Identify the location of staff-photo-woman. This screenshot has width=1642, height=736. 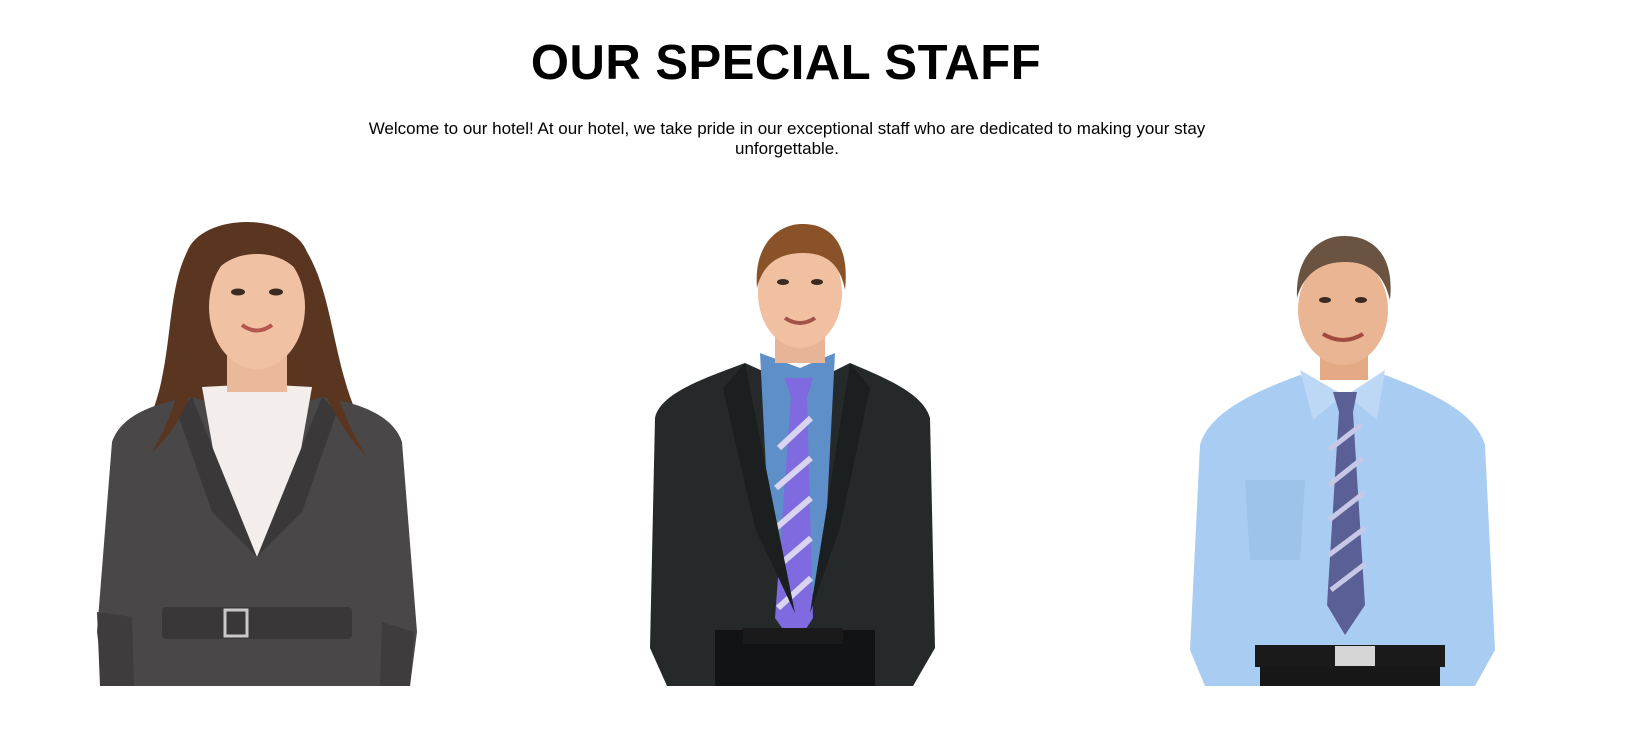
(257, 449).